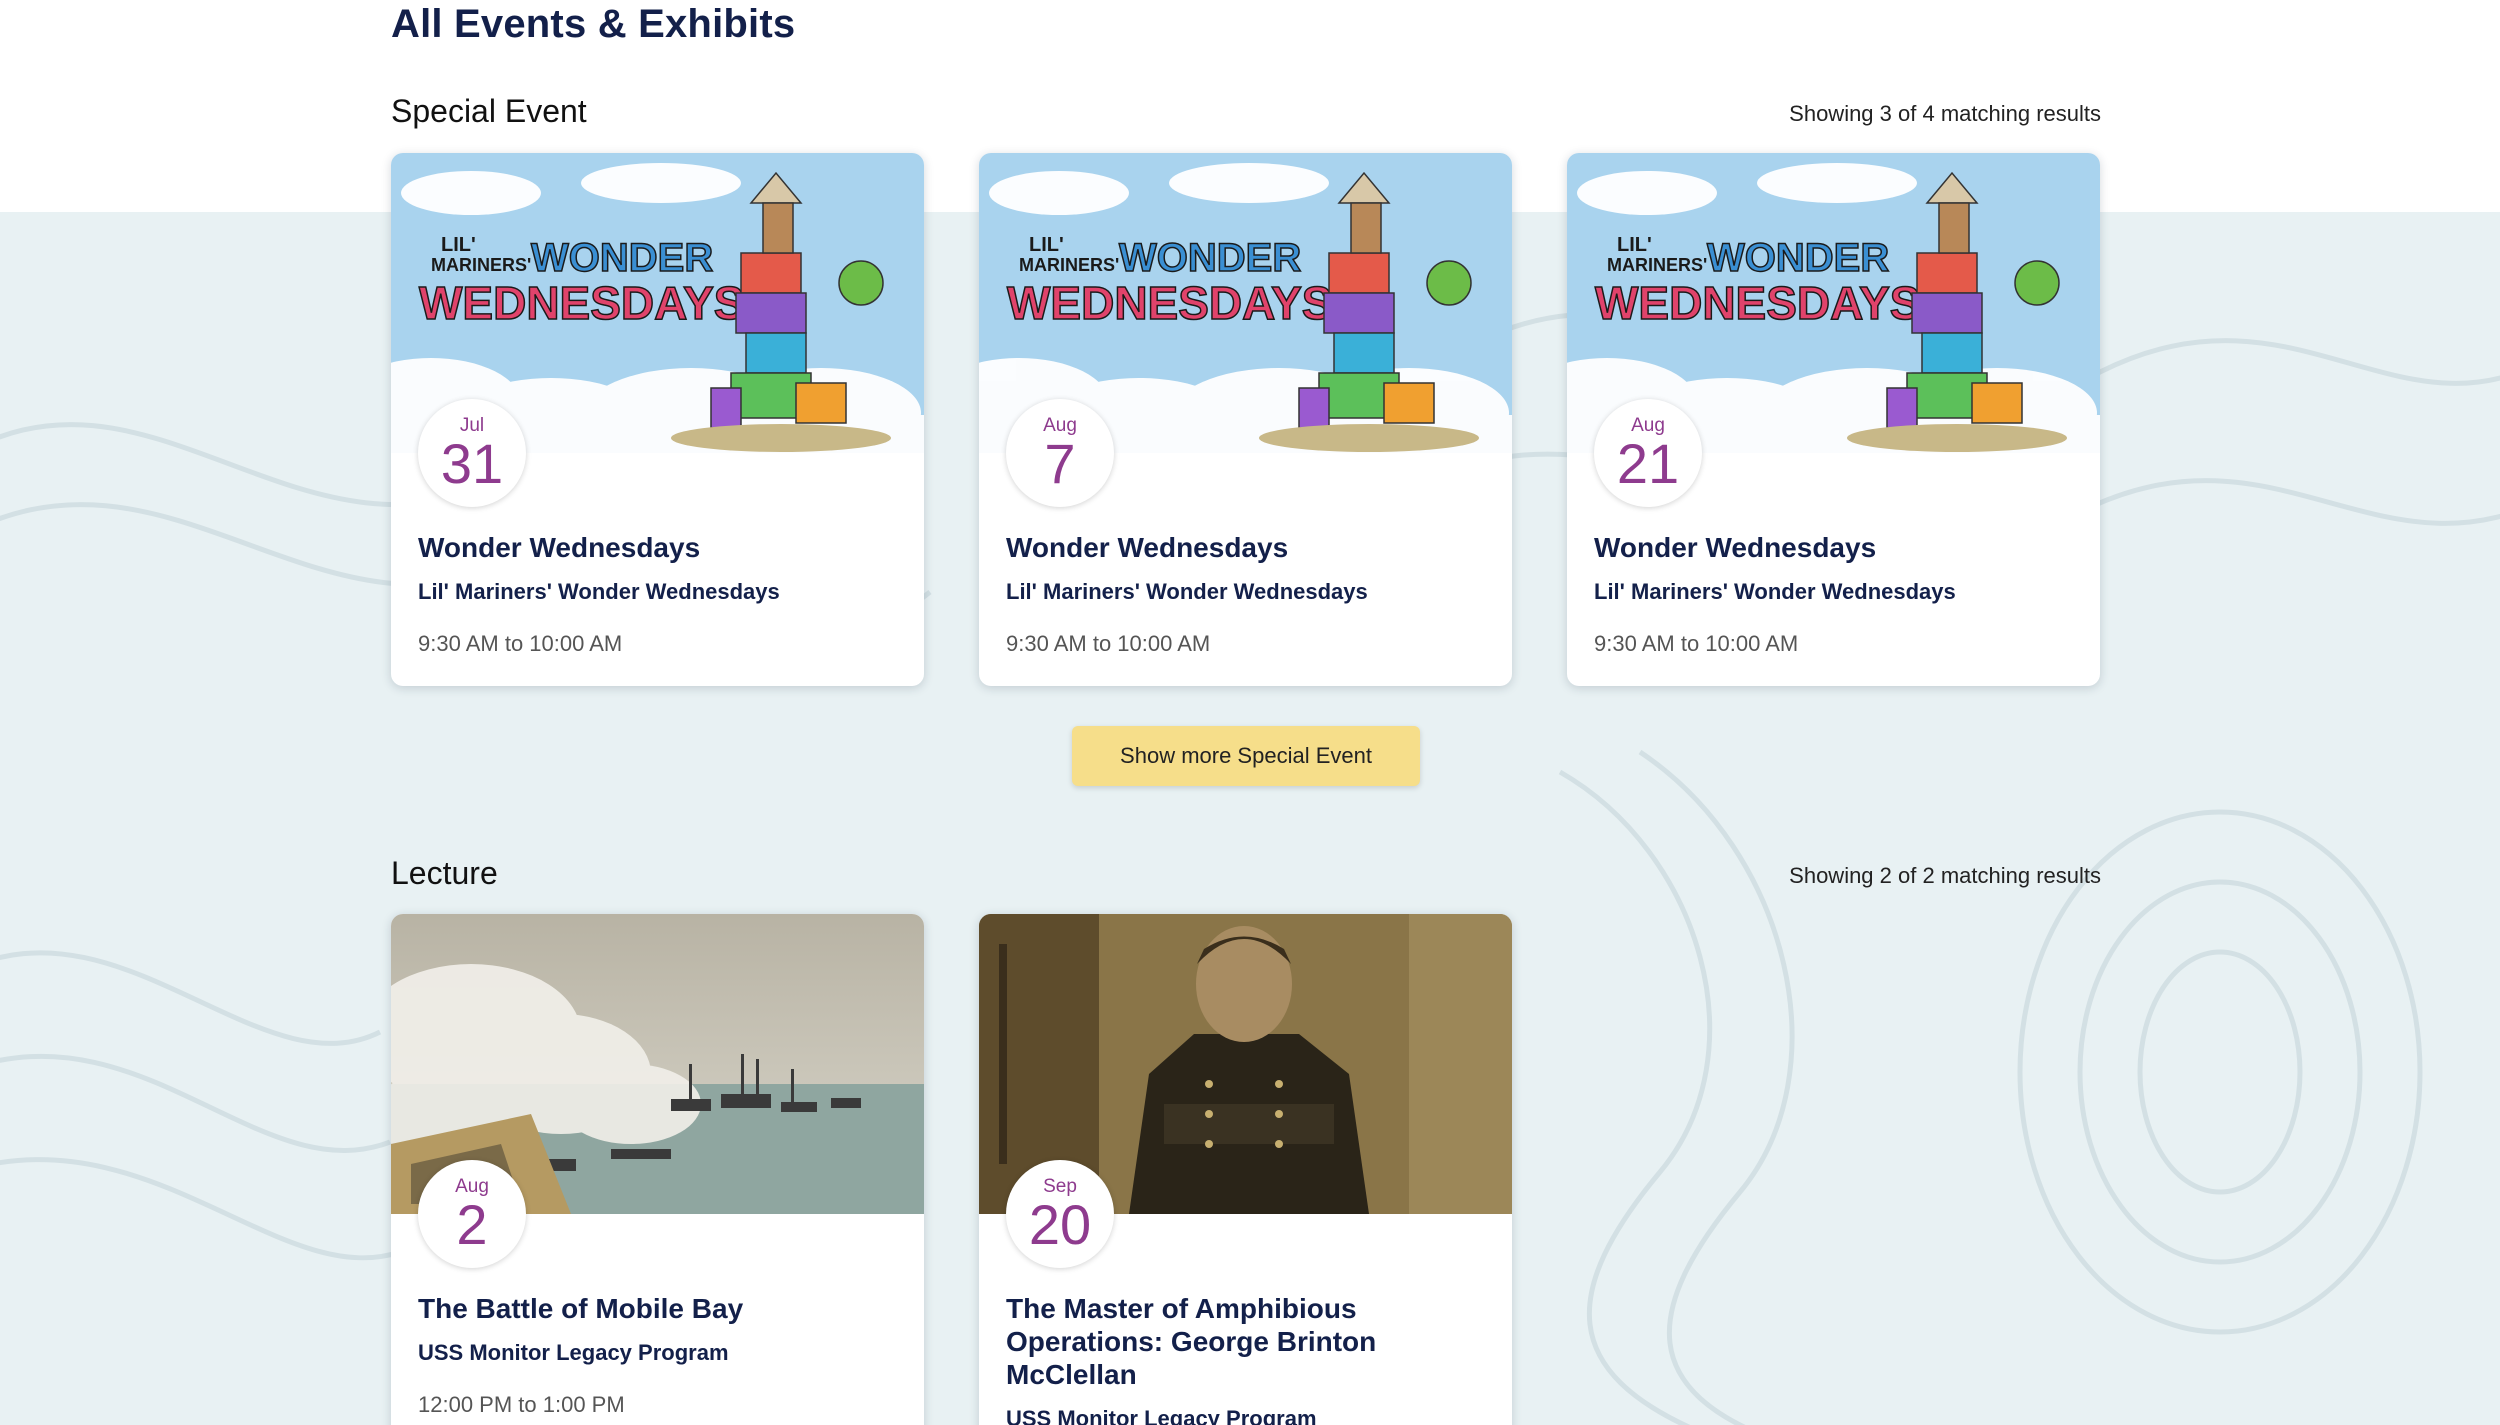 The image size is (2500, 1425). Describe the element at coordinates (1246, 756) in the screenshot. I see `show-more-button: Show more Special Event` at that location.